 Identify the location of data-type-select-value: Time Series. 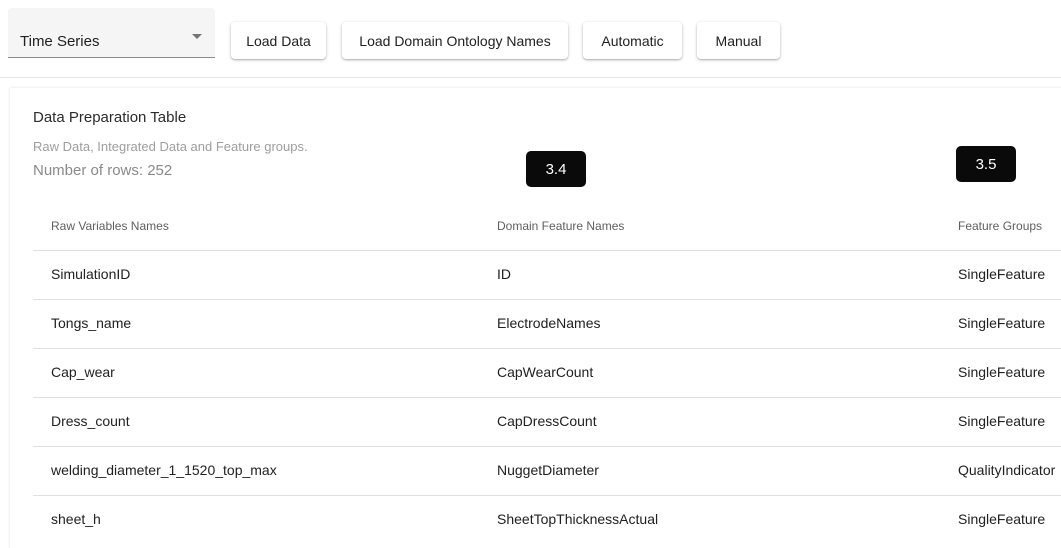
(60, 41).